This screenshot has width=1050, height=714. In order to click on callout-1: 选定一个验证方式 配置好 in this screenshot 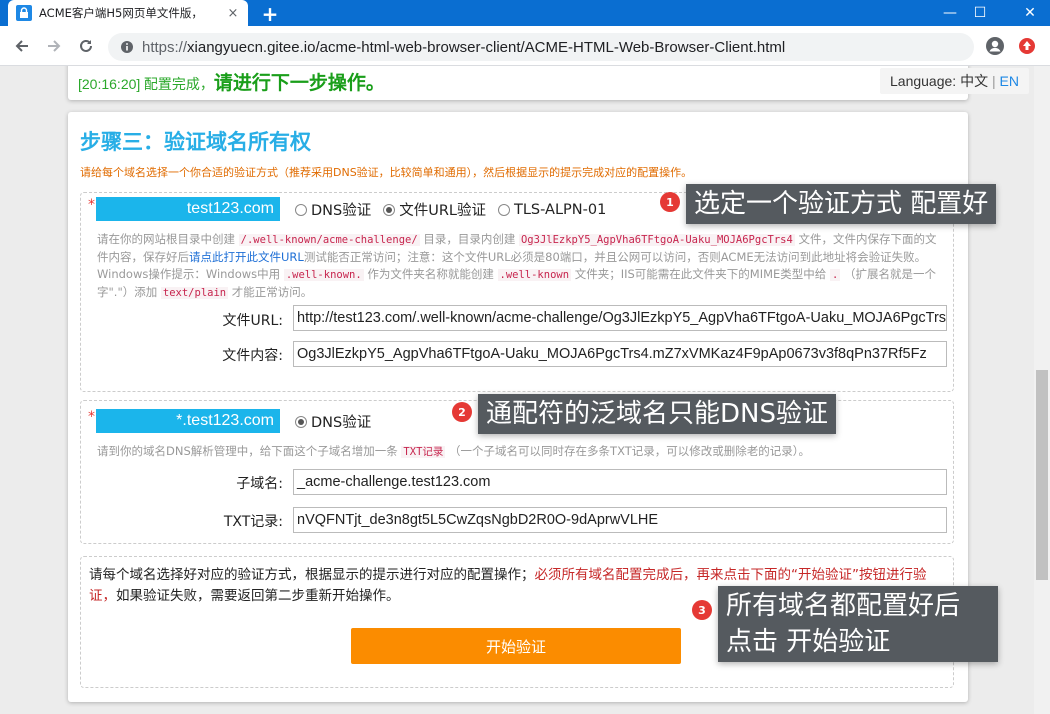, I will do `click(841, 204)`.